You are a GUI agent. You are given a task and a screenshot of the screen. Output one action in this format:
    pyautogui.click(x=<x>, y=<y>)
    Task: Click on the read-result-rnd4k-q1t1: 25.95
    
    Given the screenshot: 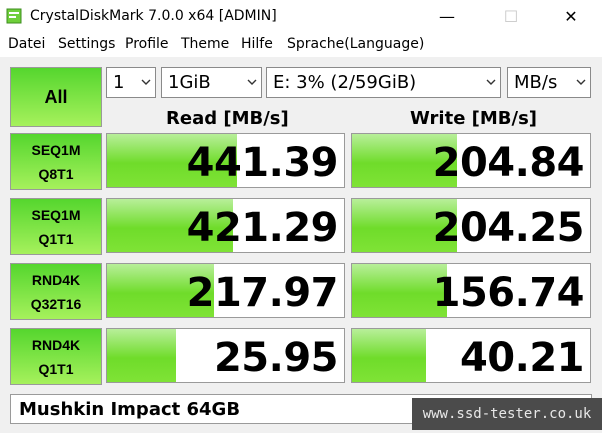 What is the action you would take?
    pyautogui.click(x=225, y=355)
    